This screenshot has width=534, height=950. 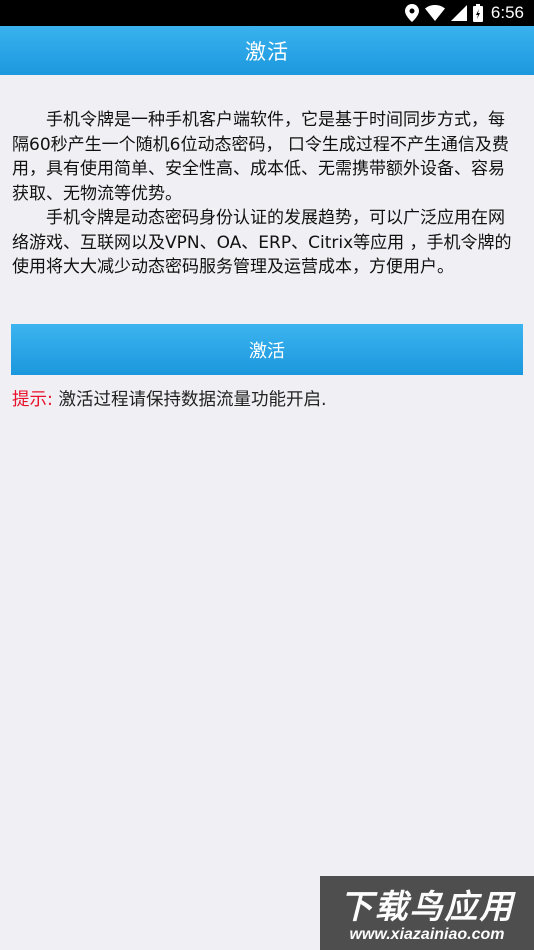 I want to click on activate-button: 激活, so click(x=267, y=349).